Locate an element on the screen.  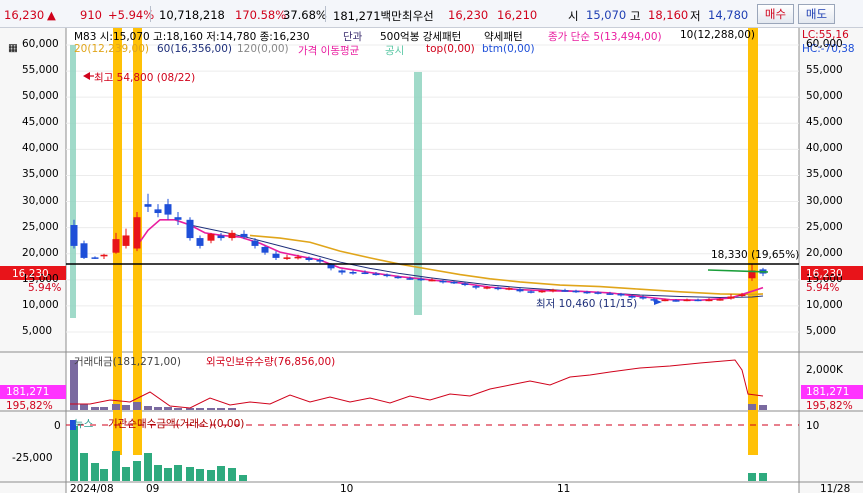
price-change: 910 is located at coordinates (91, 15).